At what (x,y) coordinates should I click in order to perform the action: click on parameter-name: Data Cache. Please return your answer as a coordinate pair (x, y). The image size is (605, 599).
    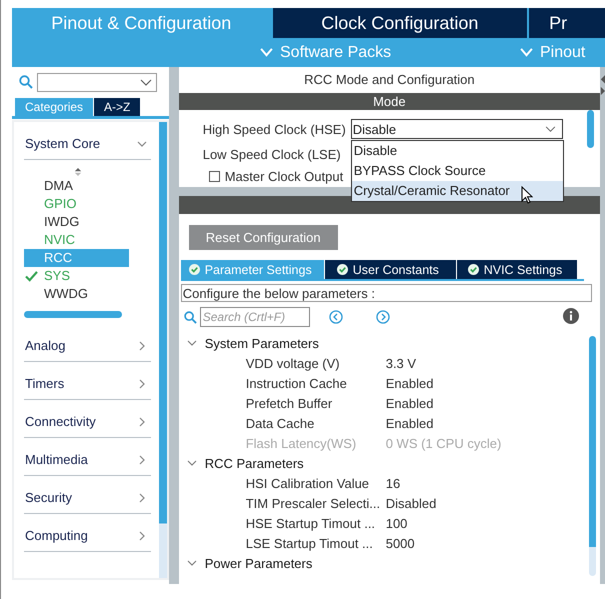
    Looking at the image, I should click on (281, 423).